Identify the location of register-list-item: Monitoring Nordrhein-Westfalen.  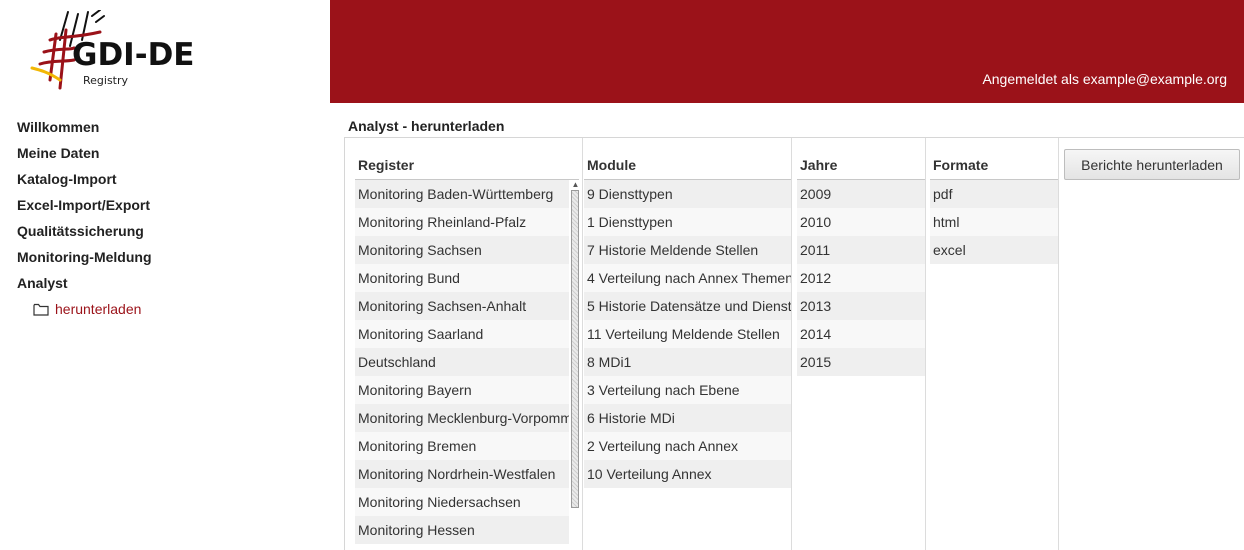
(462, 474).